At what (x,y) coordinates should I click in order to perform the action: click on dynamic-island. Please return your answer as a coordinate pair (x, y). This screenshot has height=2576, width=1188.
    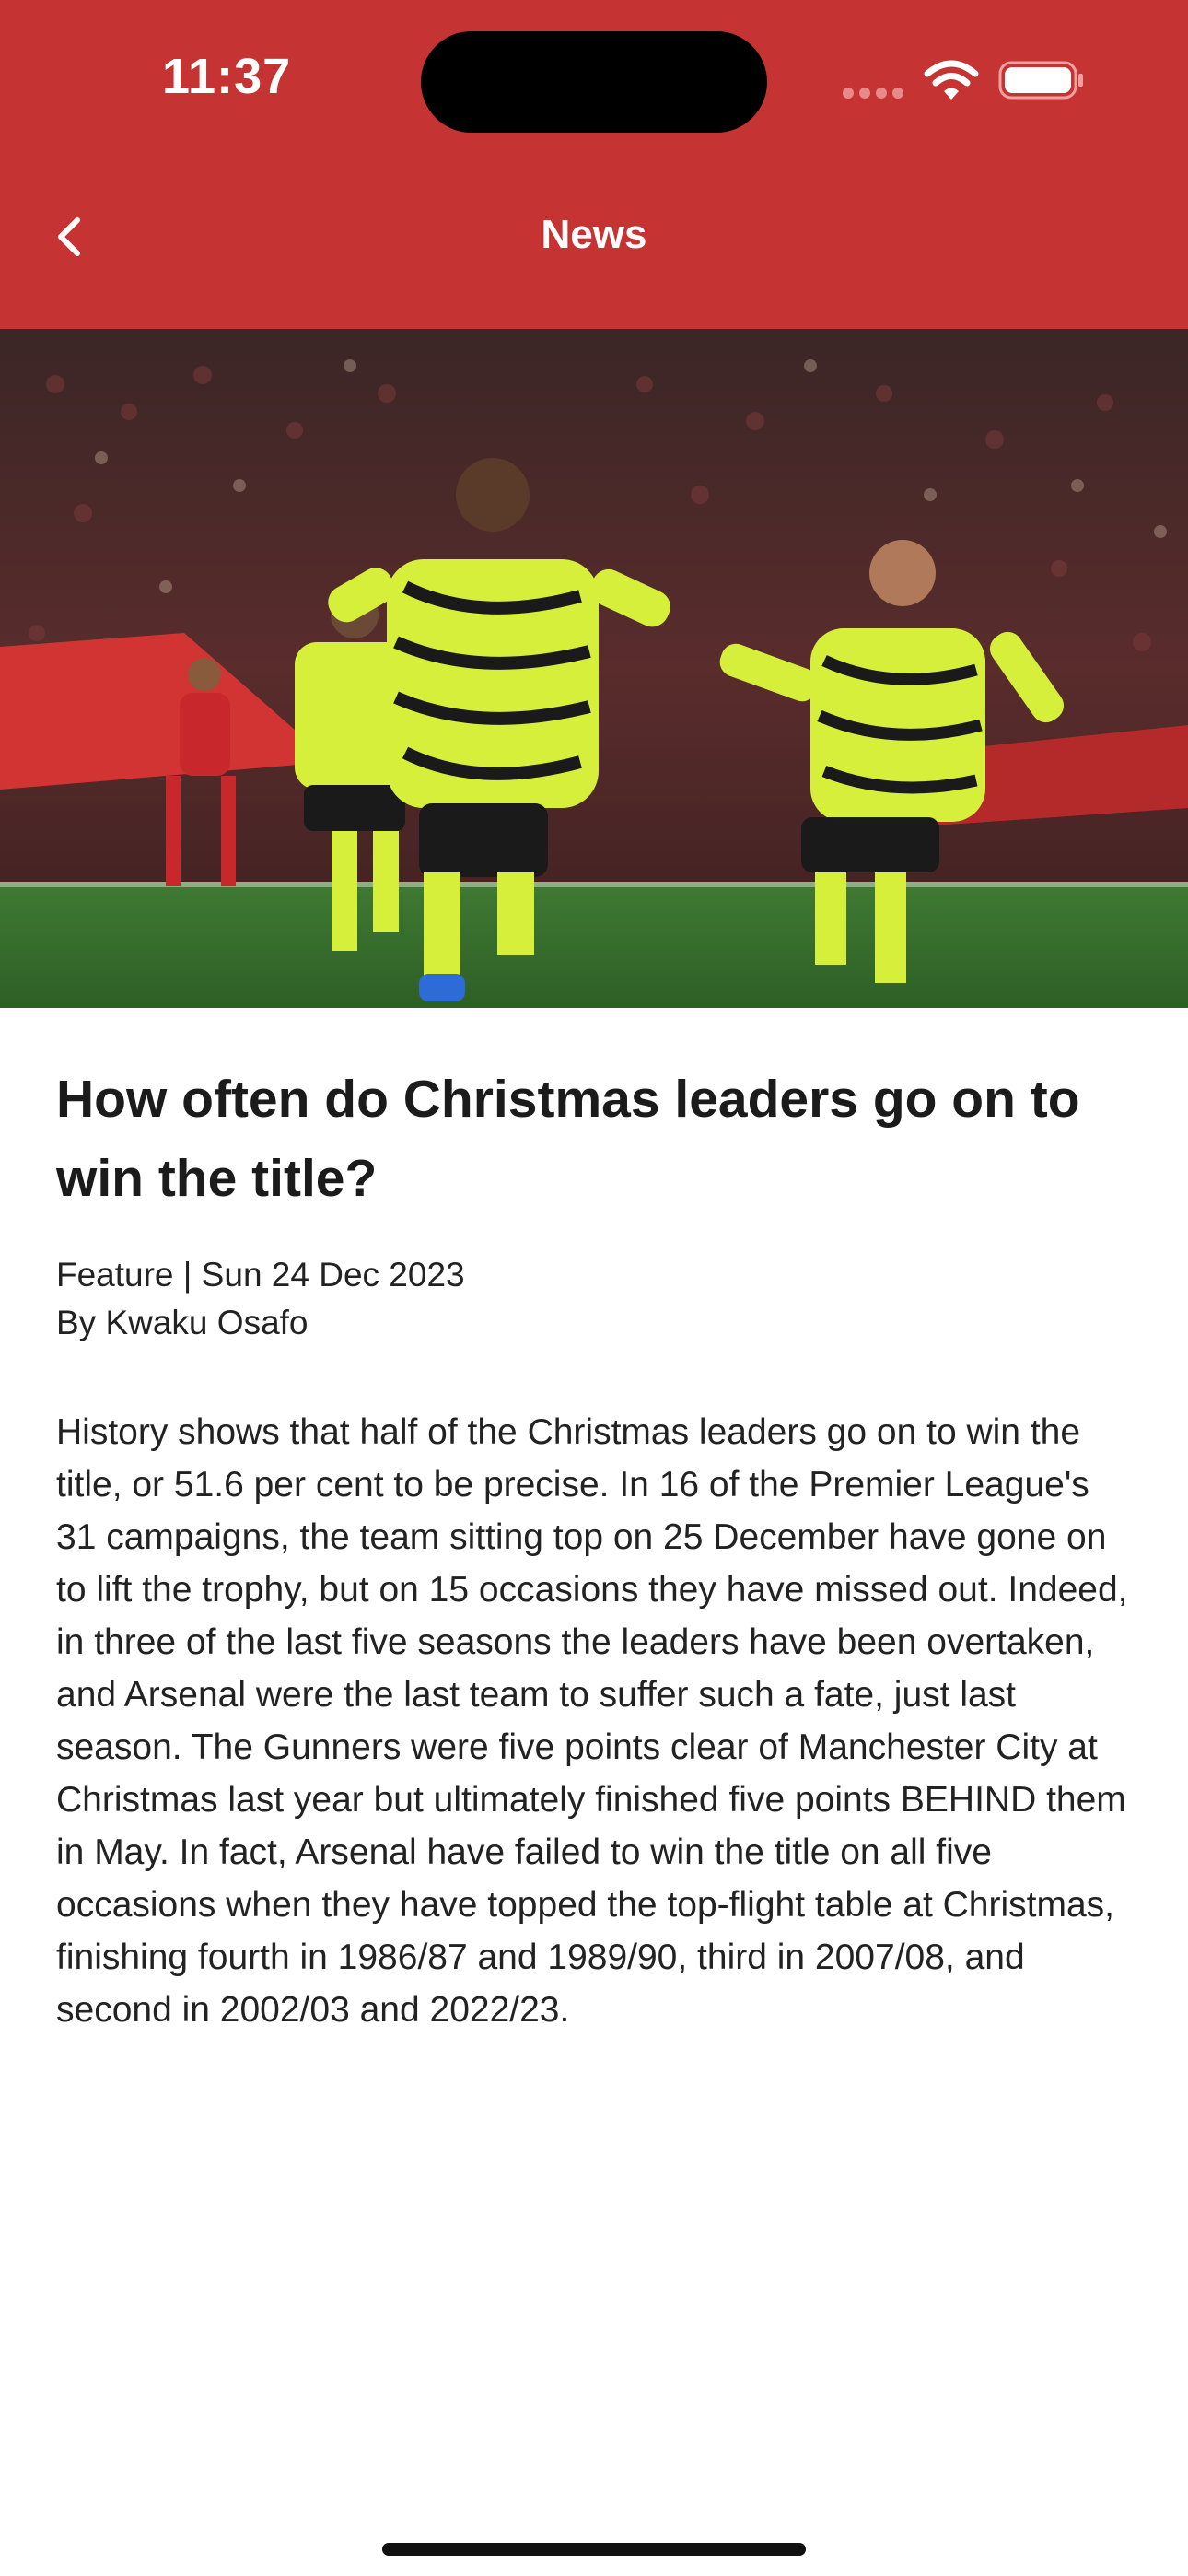
    Looking at the image, I should click on (594, 82).